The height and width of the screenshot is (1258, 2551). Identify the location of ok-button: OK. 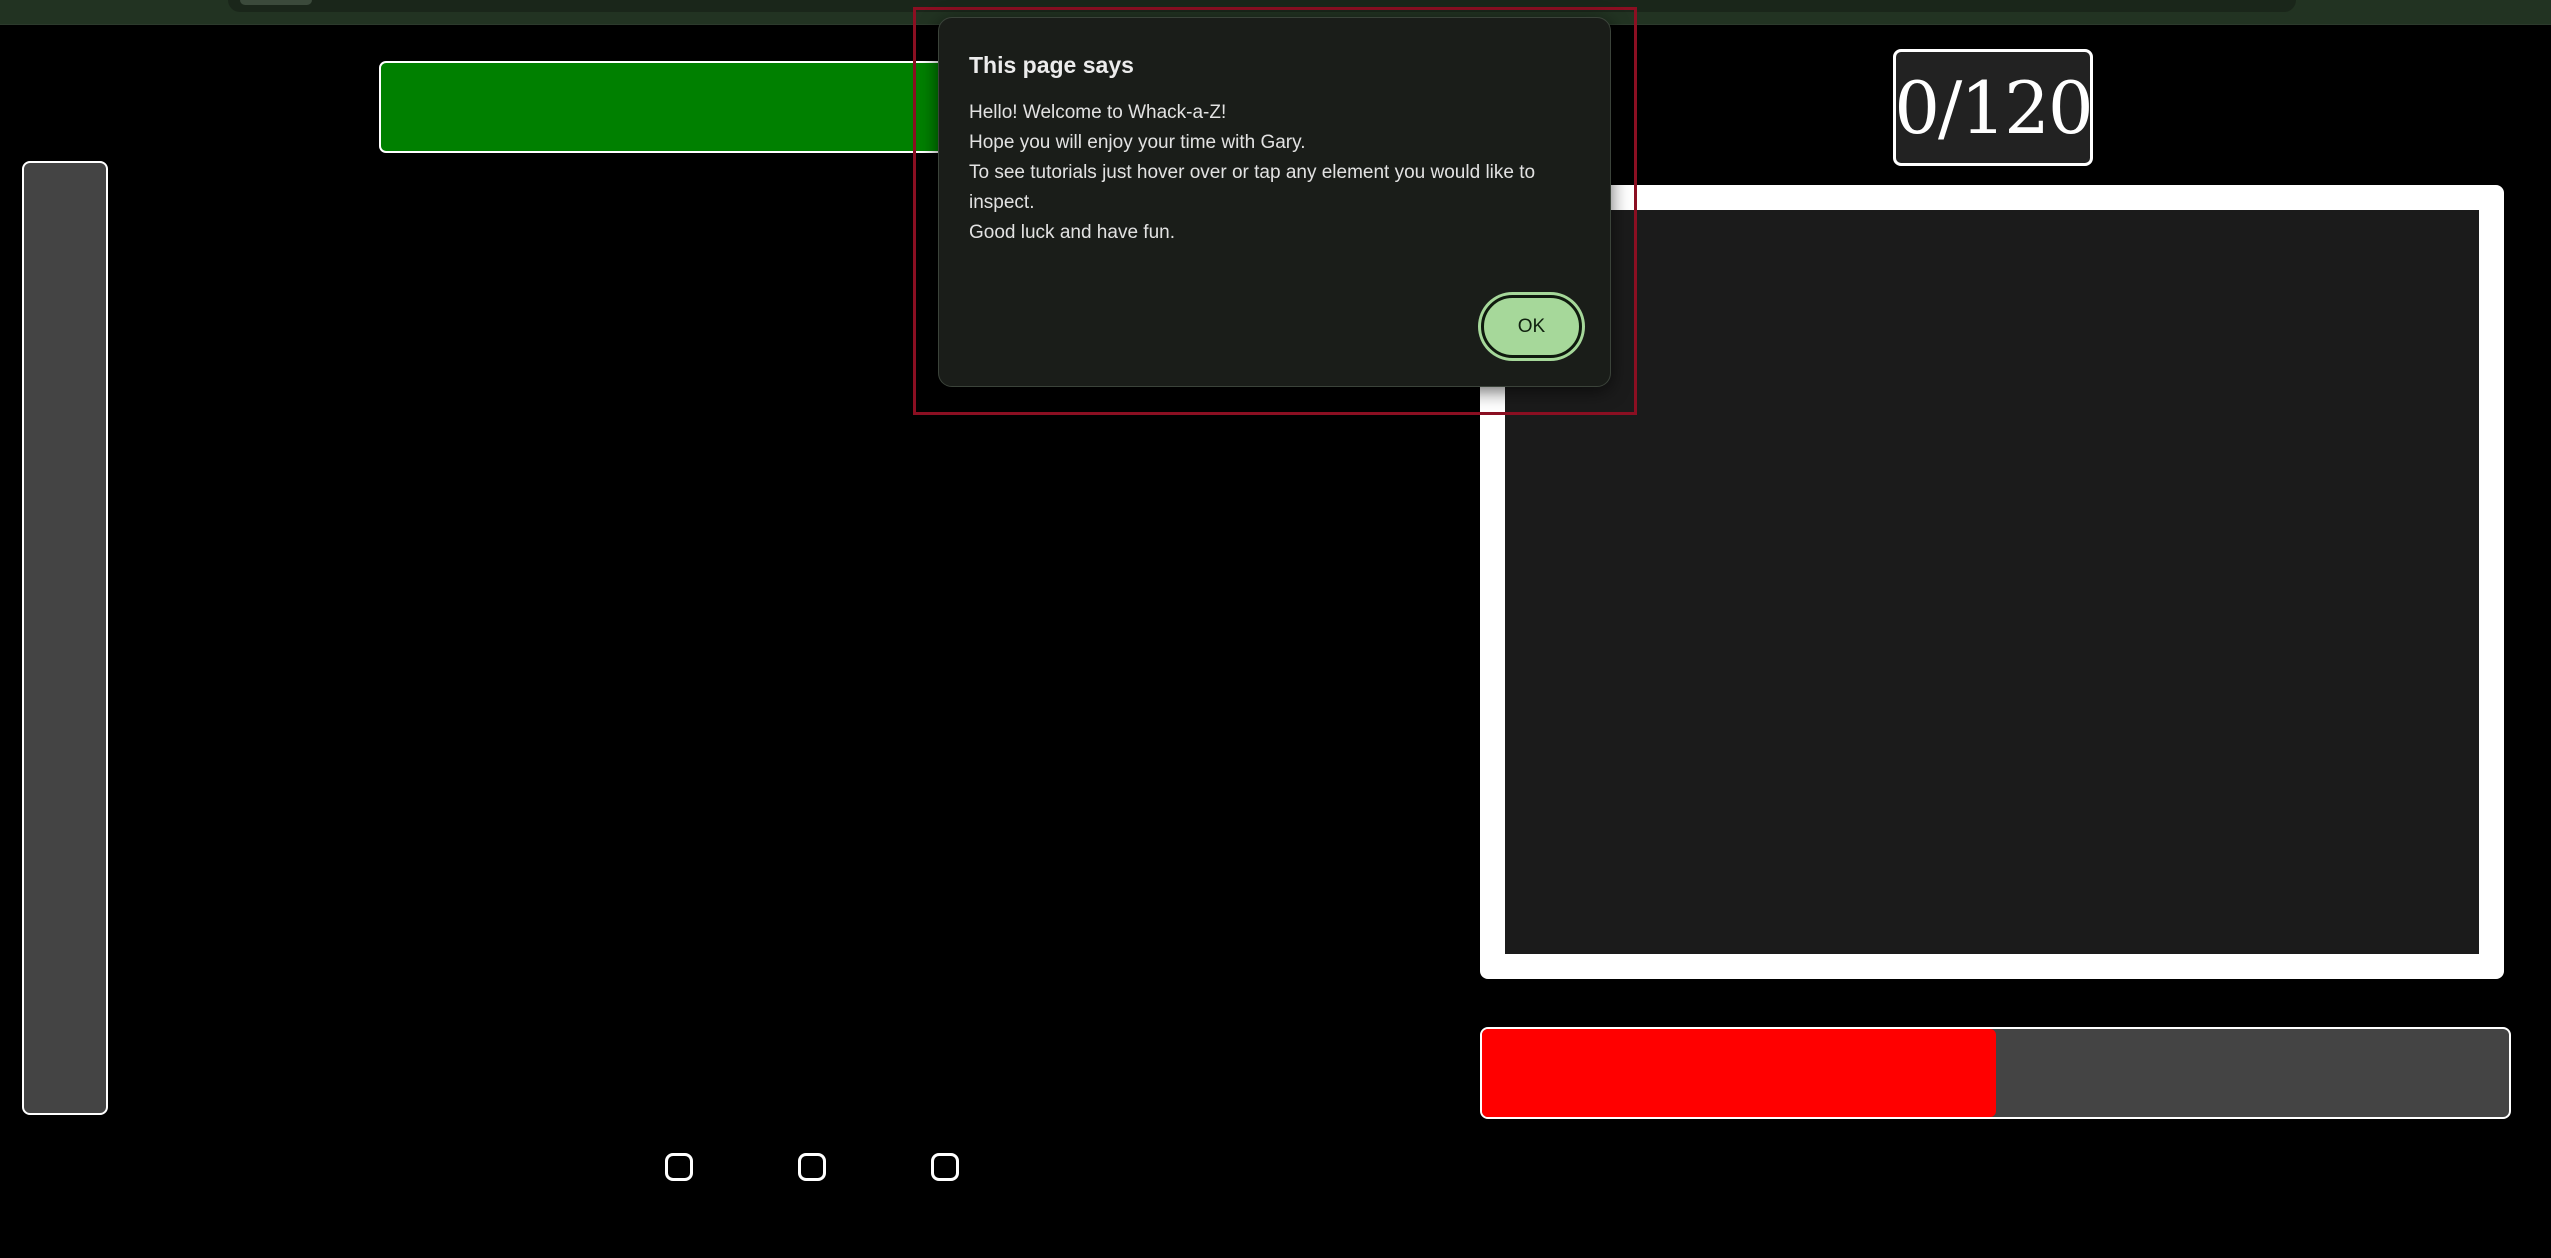
(1531, 326).